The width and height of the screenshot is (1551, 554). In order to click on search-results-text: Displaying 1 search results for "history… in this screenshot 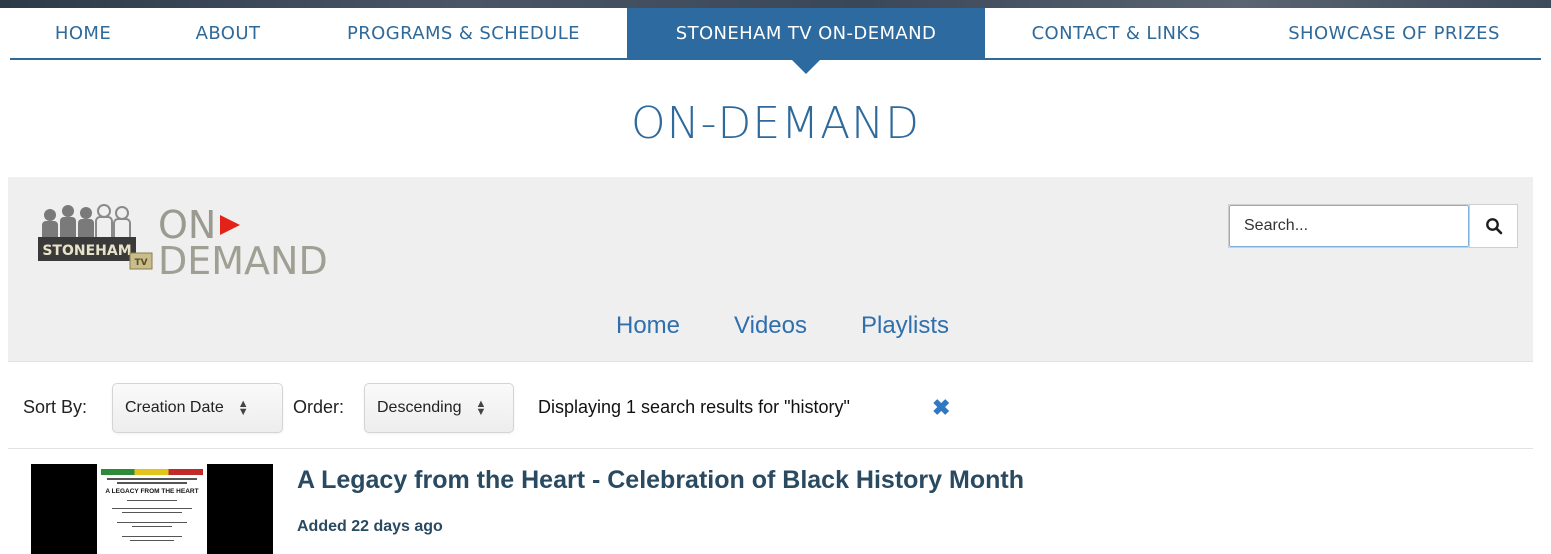, I will do `click(694, 407)`.